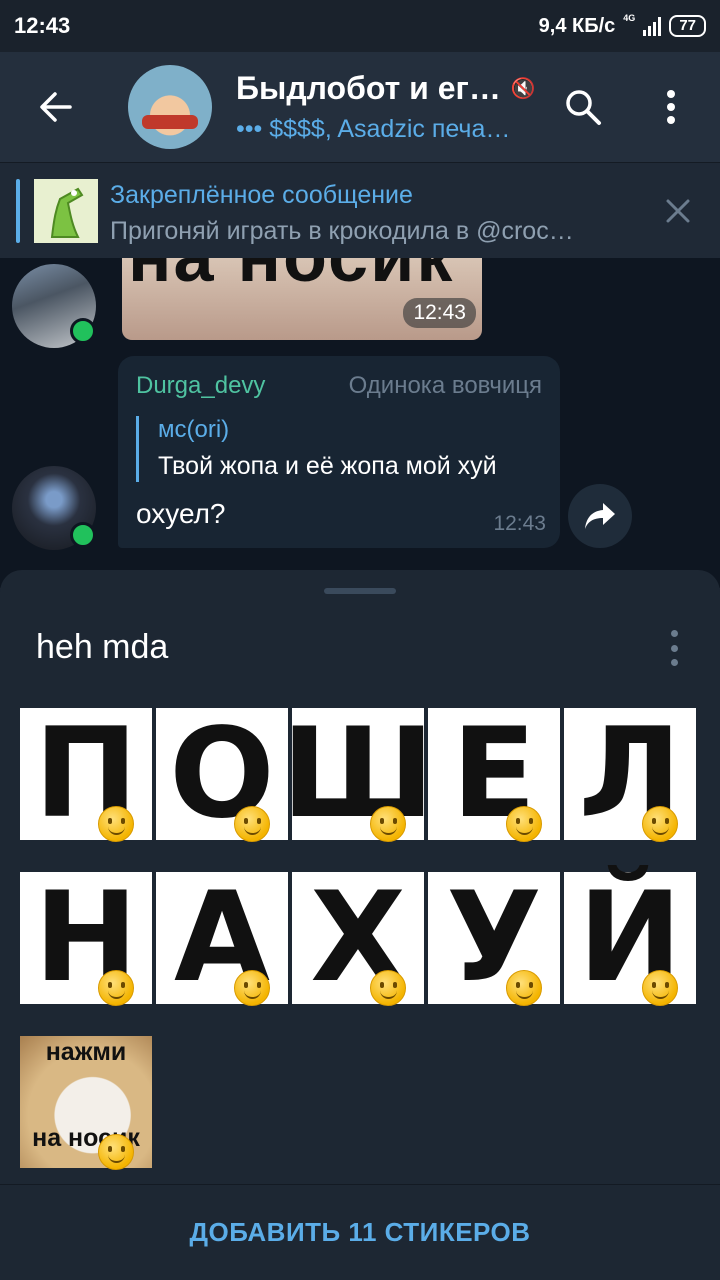 This screenshot has width=720, height=1280. What do you see at coordinates (86, 1103) in the screenshot?
I see `sticker-cat: нажми на носик` at bounding box center [86, 1103].